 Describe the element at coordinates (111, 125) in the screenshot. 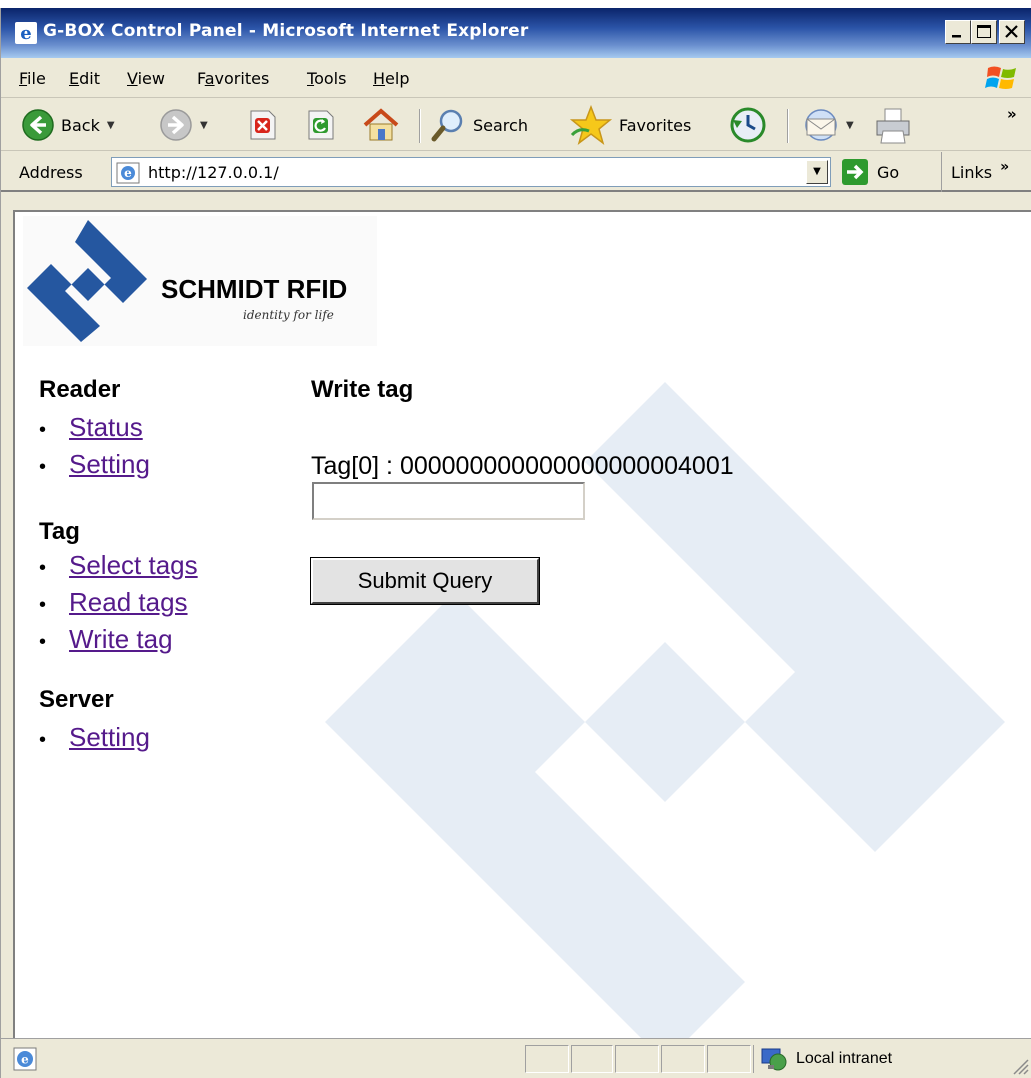

I see `back-dropdown-icon: ▼` at that location.